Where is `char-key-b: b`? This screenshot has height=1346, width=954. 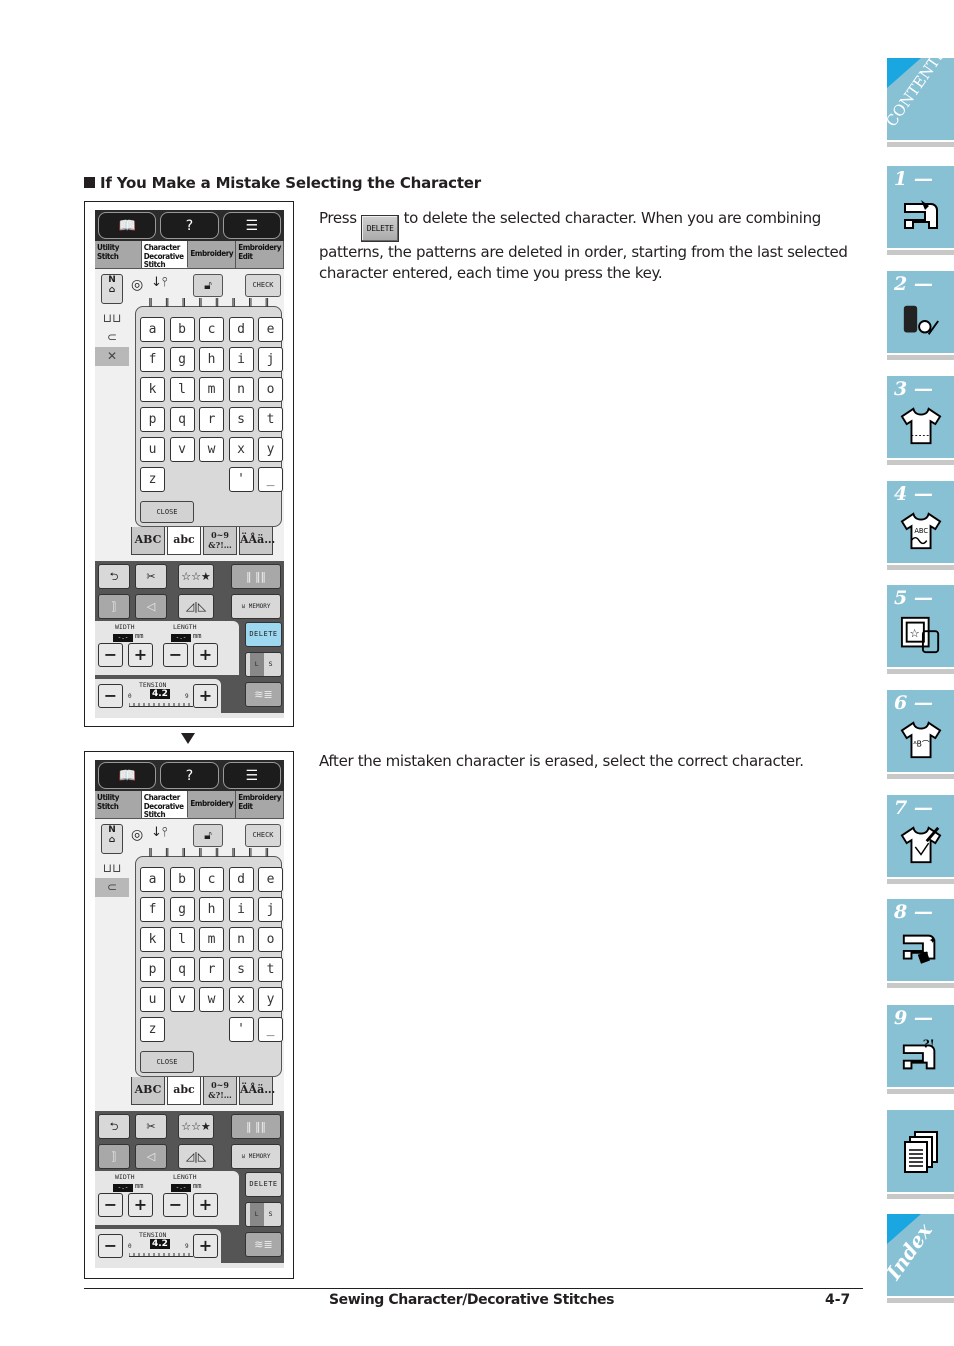
char-key-b: b is located at coordinates (182, 329).